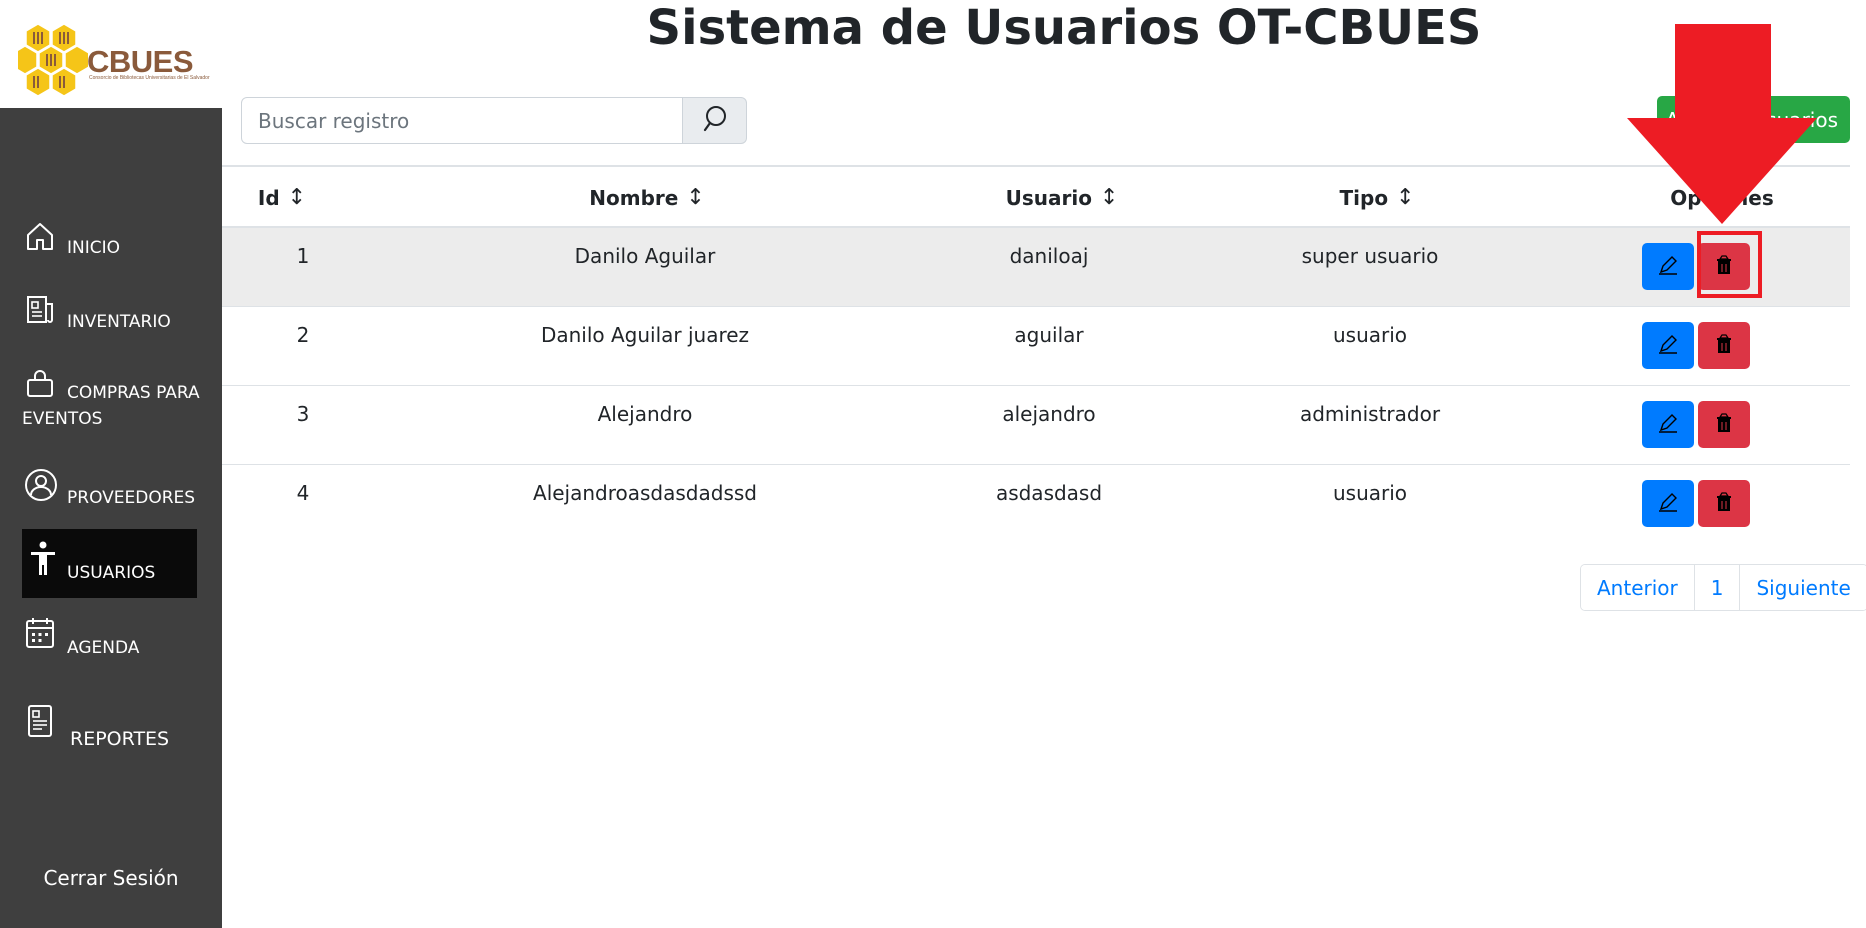 This screenshot has width=1866, height=928. Describe the element at coordinates (303, 493) in the screenshot. I see `cell-id: 4` at that location.